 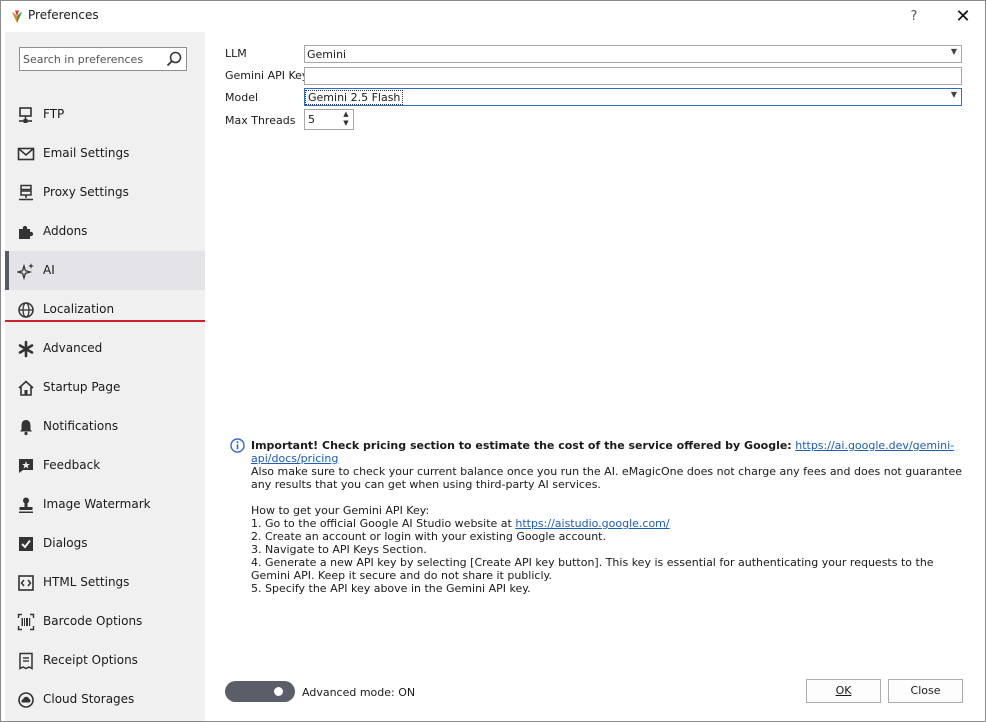 I want to click on sidebar-item-label: AI, so click(x=49, y=270).